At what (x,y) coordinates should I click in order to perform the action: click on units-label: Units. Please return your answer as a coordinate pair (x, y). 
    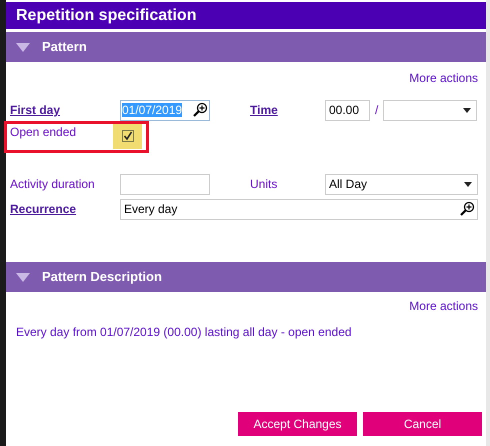
    Looking at the image, I should click on (264, 184).